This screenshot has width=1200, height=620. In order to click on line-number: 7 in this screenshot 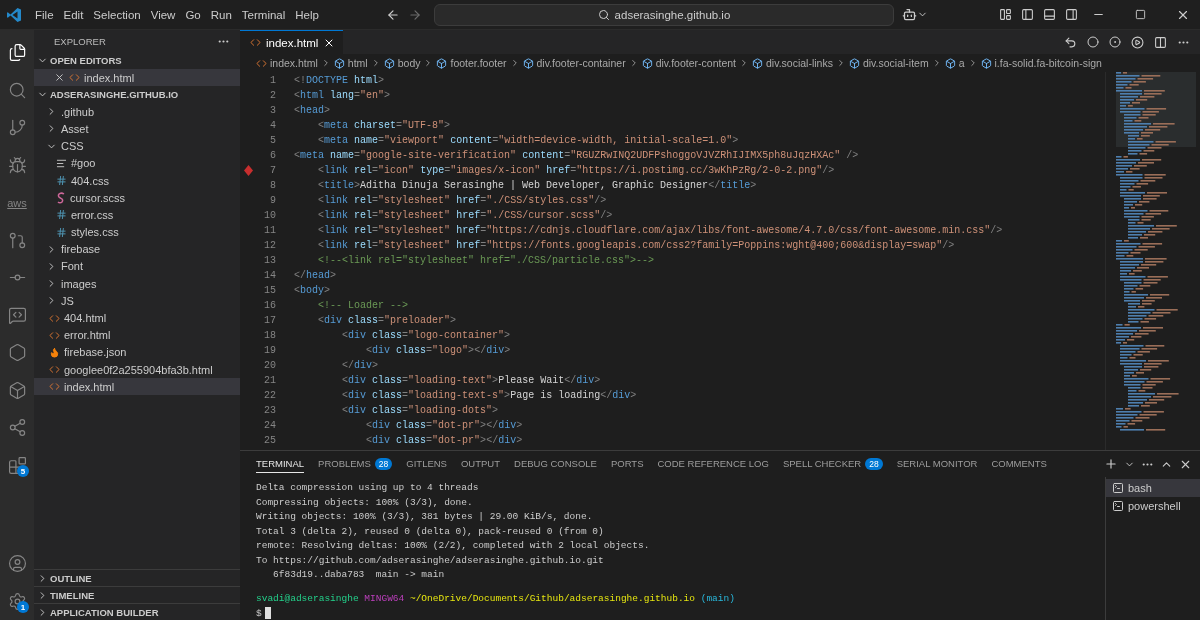, I will do `click(272, 170)`.